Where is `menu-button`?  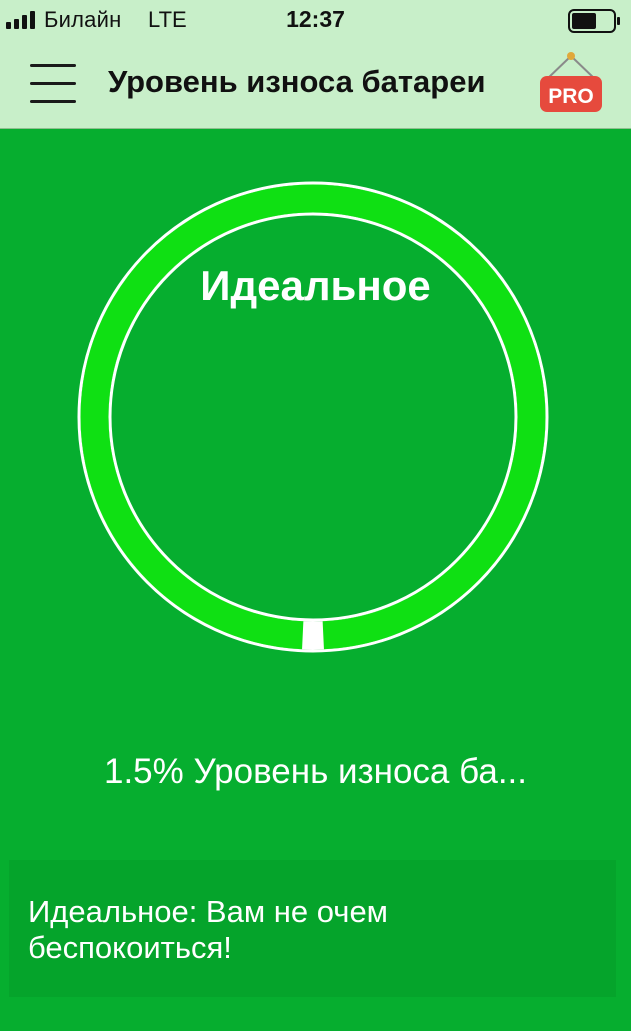 menu-button is located at coordinates (53, 84).